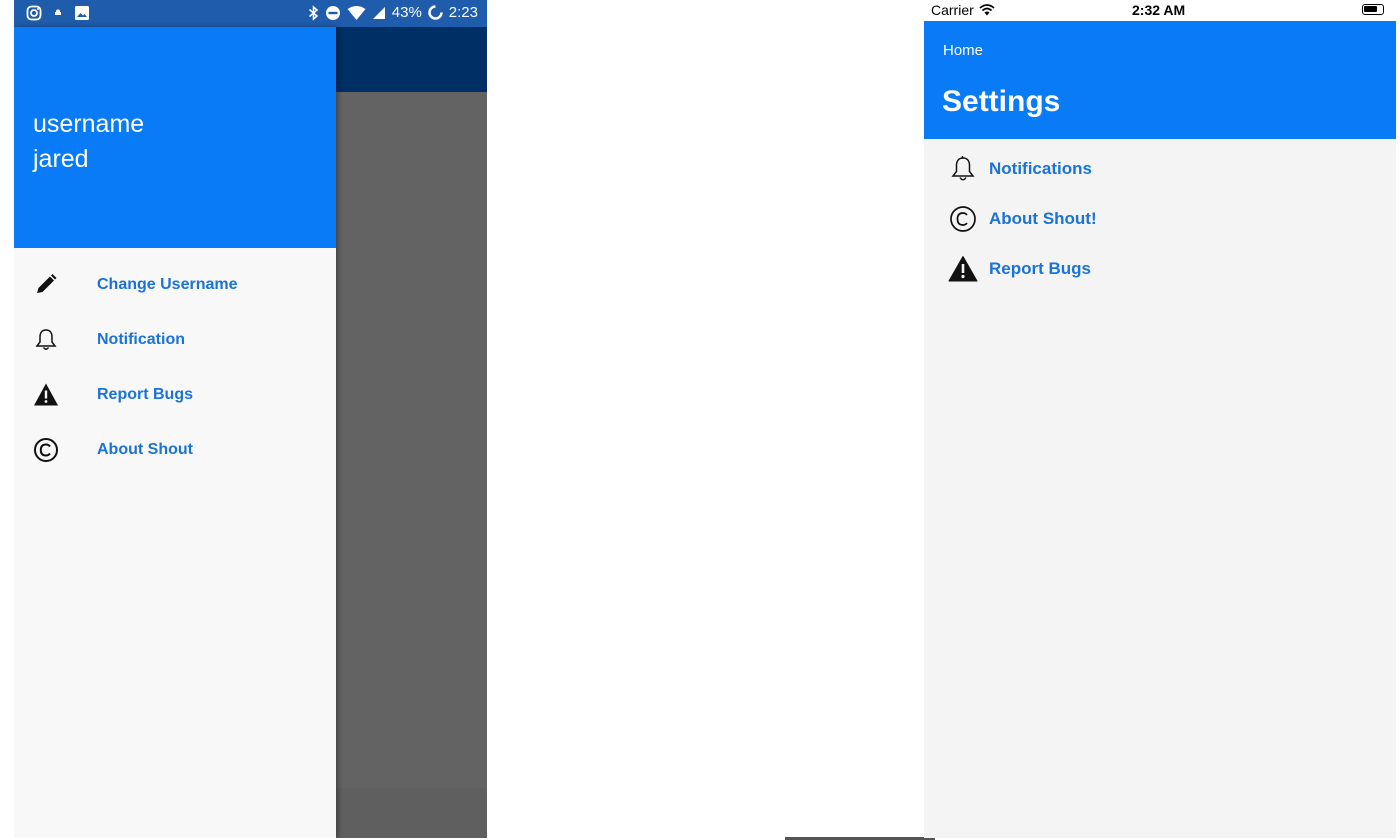 This screenshot has width=1400, height=840. What do you see at coordinates (963, 50) in the screenshot?
I see `back-button: Home` at bounding box center [963, 50].